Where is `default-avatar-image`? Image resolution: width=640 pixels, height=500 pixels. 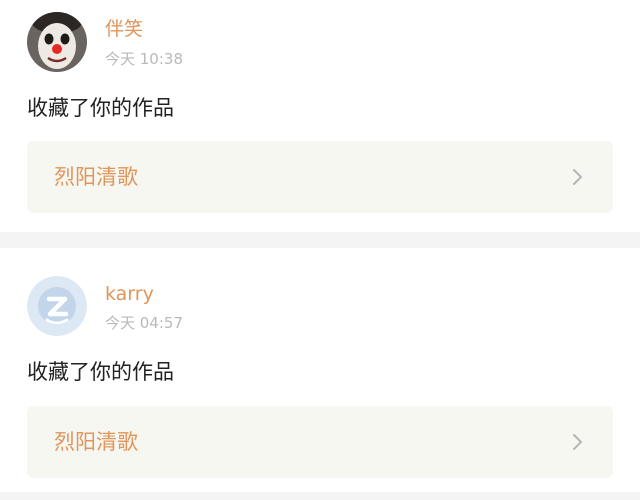 default-avatar-image is located at coordinates (57, 306).